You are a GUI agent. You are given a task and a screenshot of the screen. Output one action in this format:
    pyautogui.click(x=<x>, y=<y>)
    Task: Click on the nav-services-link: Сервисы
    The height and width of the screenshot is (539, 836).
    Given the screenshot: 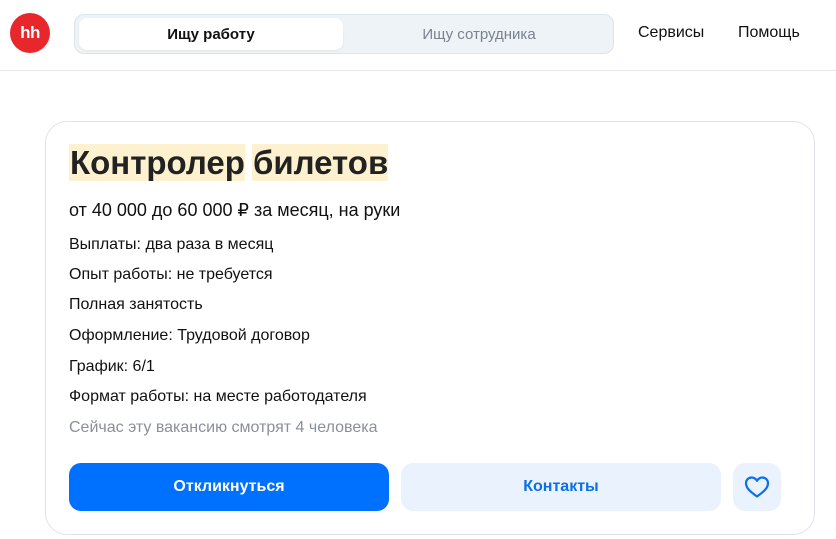 What is the action you would take?
    pyautogui.click(x=671, y=33)
    